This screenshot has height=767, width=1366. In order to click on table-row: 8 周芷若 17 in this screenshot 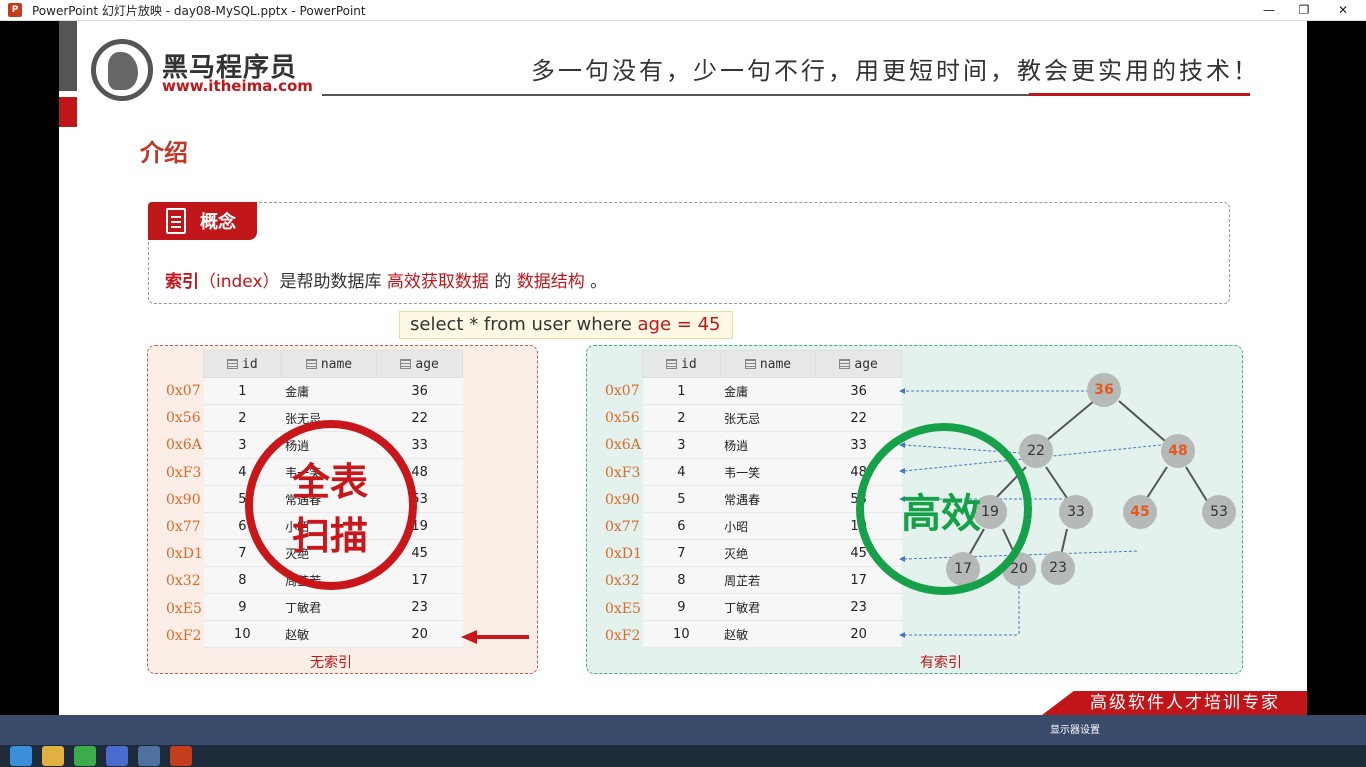, I will do `click(772, 580)`.